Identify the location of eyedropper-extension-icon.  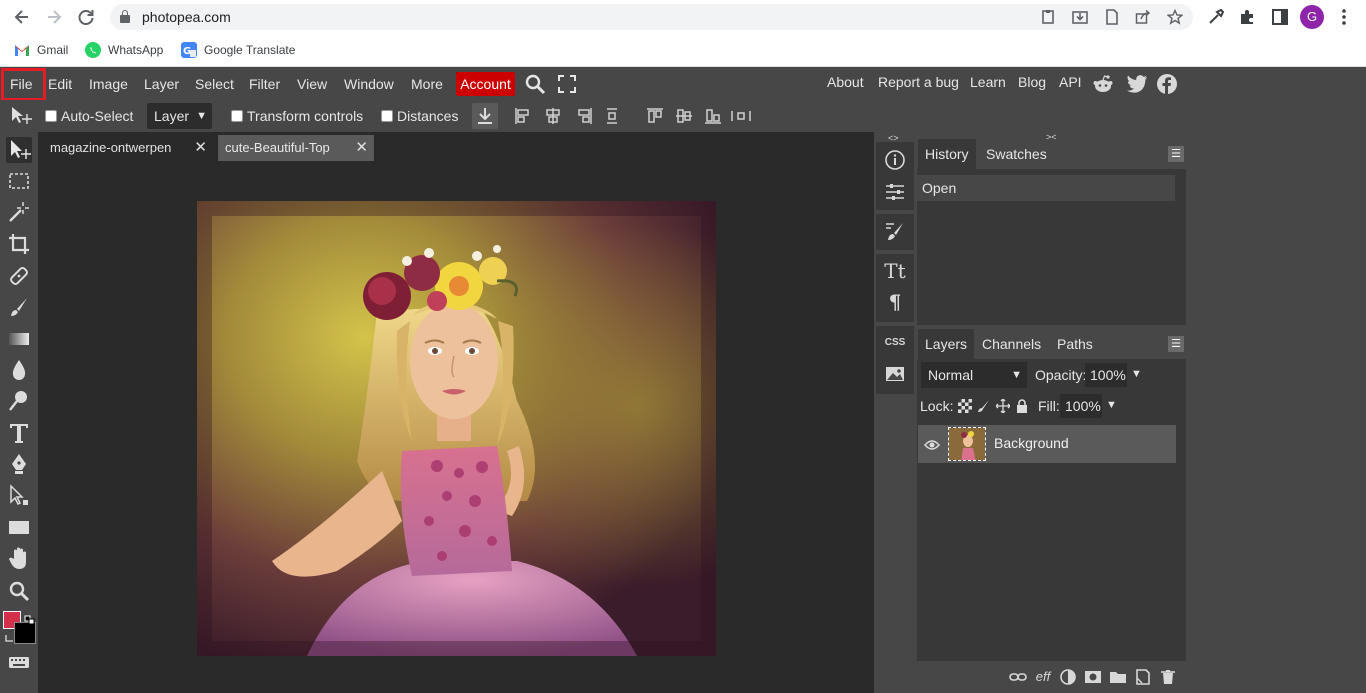
(1216, 17).